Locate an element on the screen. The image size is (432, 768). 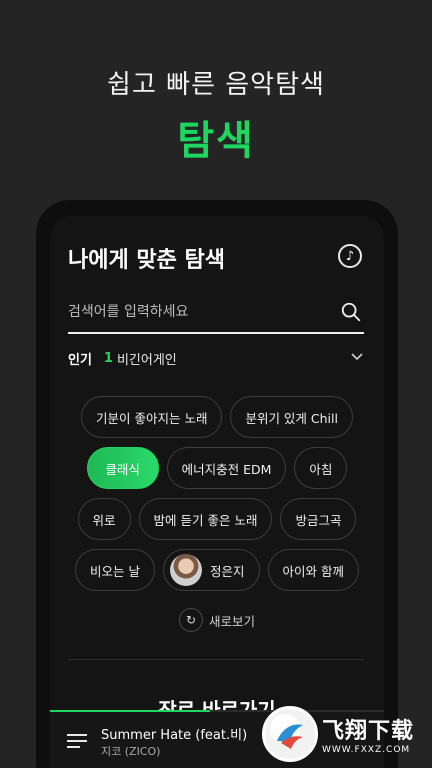
chip-row: 비오는 날 정은지 아이와 함께 is located at coordinates (217, 570).